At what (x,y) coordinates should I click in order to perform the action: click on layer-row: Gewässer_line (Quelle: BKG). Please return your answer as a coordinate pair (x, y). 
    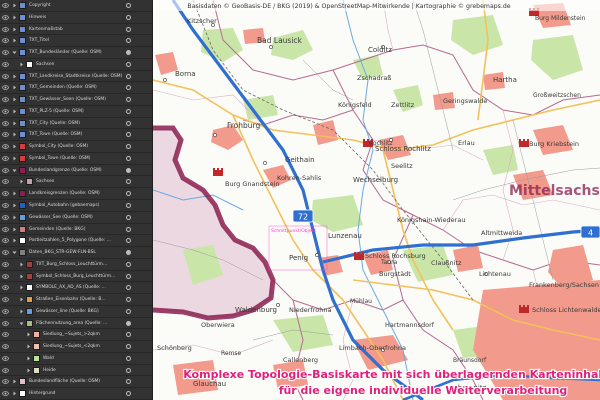
    Looking at the image, I should click on (76, 312).